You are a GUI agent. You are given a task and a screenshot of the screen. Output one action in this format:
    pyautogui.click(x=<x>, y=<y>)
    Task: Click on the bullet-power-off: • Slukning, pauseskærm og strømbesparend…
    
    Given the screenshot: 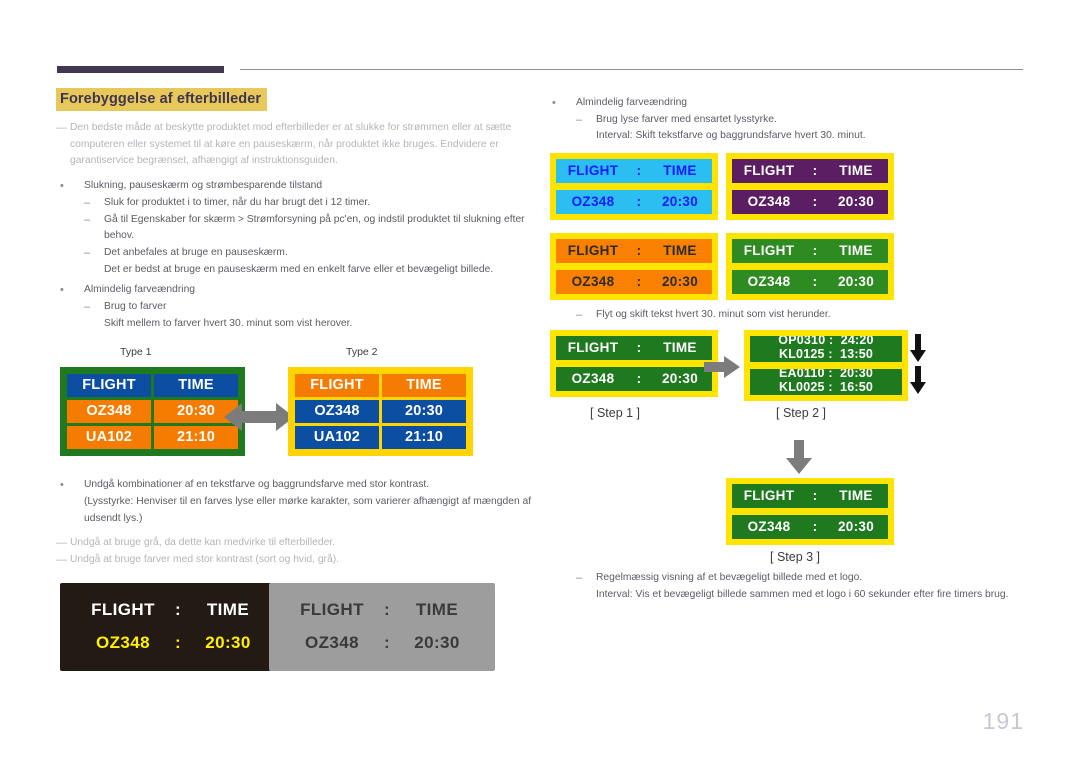 What is the action you would take?
    pyautogui.click(x=301, y=186)
    